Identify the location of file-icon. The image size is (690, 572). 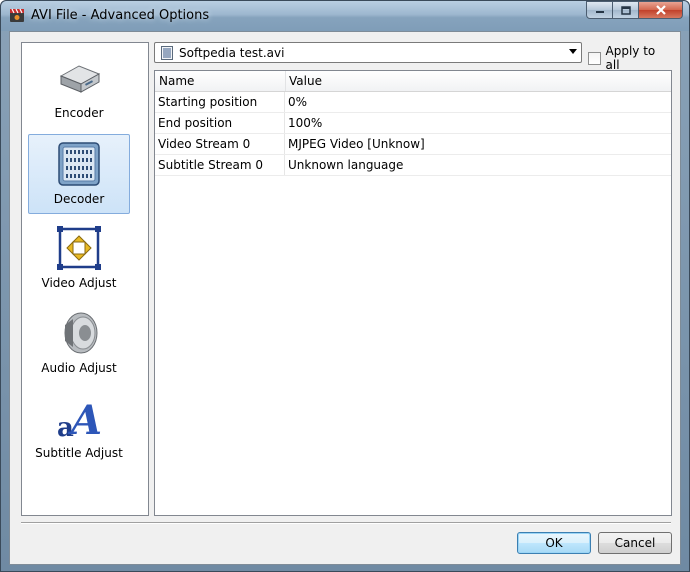
(167, 53).